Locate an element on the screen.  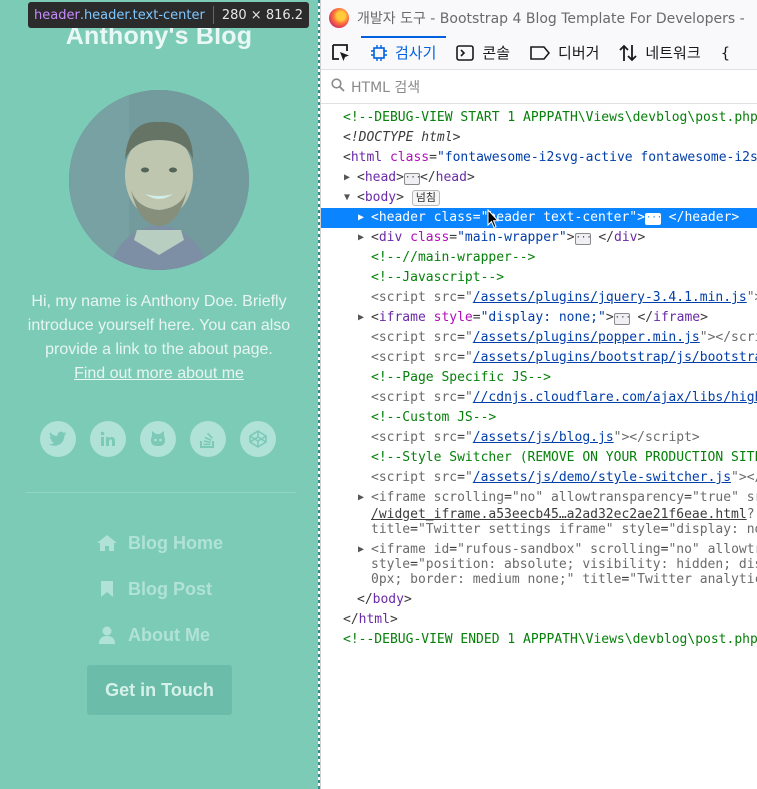
tree-row: ▶ <div class="main-wrapper">··· </div> is located at coordinates (539, 238).